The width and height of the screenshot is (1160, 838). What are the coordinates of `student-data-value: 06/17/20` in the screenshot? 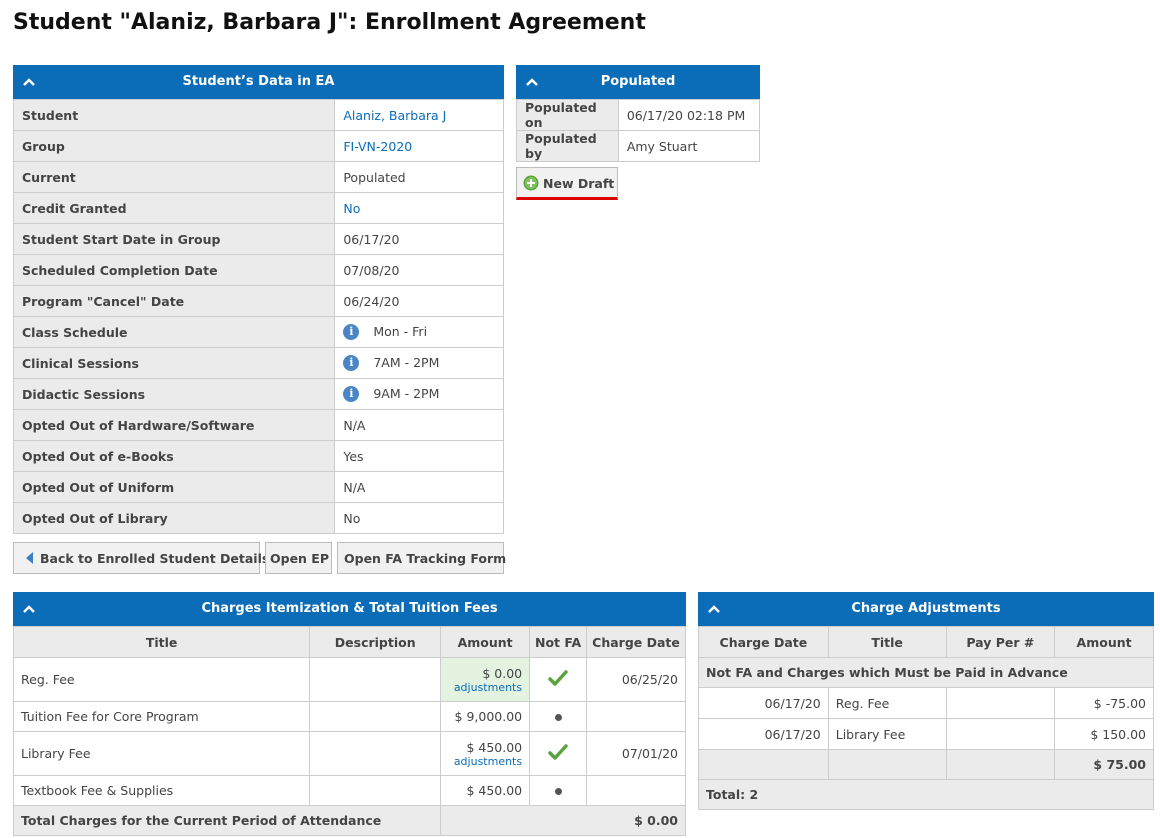 It's located at (419, 239).